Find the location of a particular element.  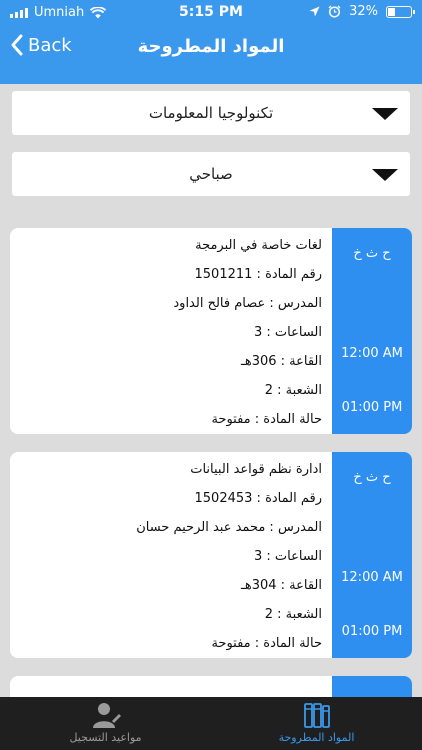

shift-select: صباحي is located at coordinates (211, 174).